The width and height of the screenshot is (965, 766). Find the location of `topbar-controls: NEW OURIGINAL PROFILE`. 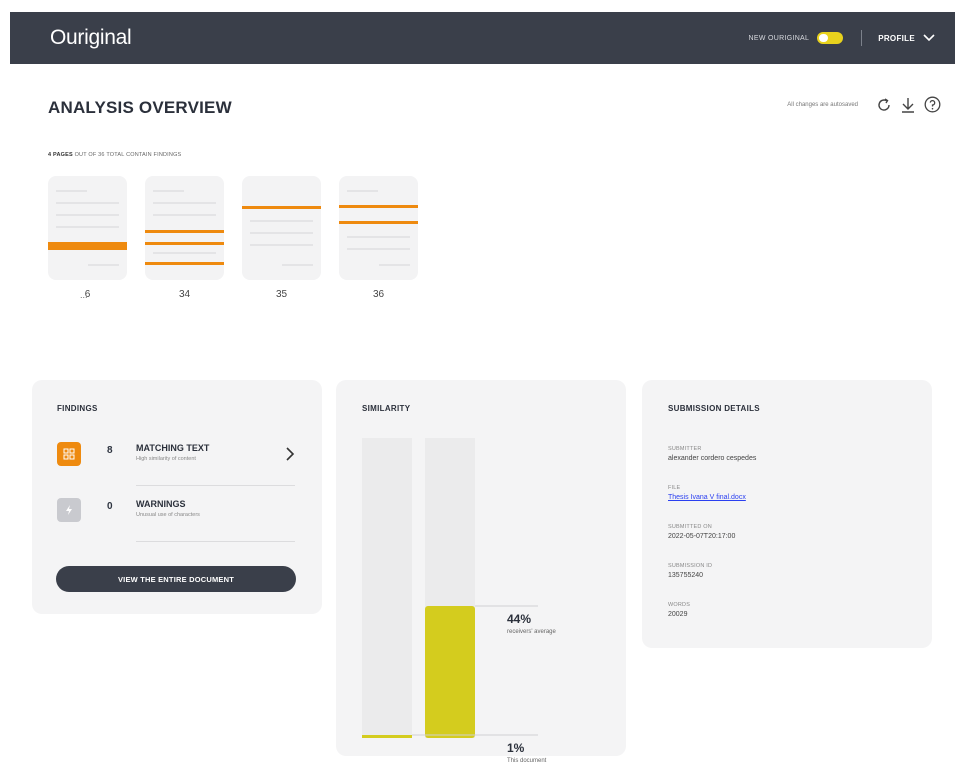

topbar-controls: NEW OURIGINAL PROFILE is located at coordinates (842, 38).